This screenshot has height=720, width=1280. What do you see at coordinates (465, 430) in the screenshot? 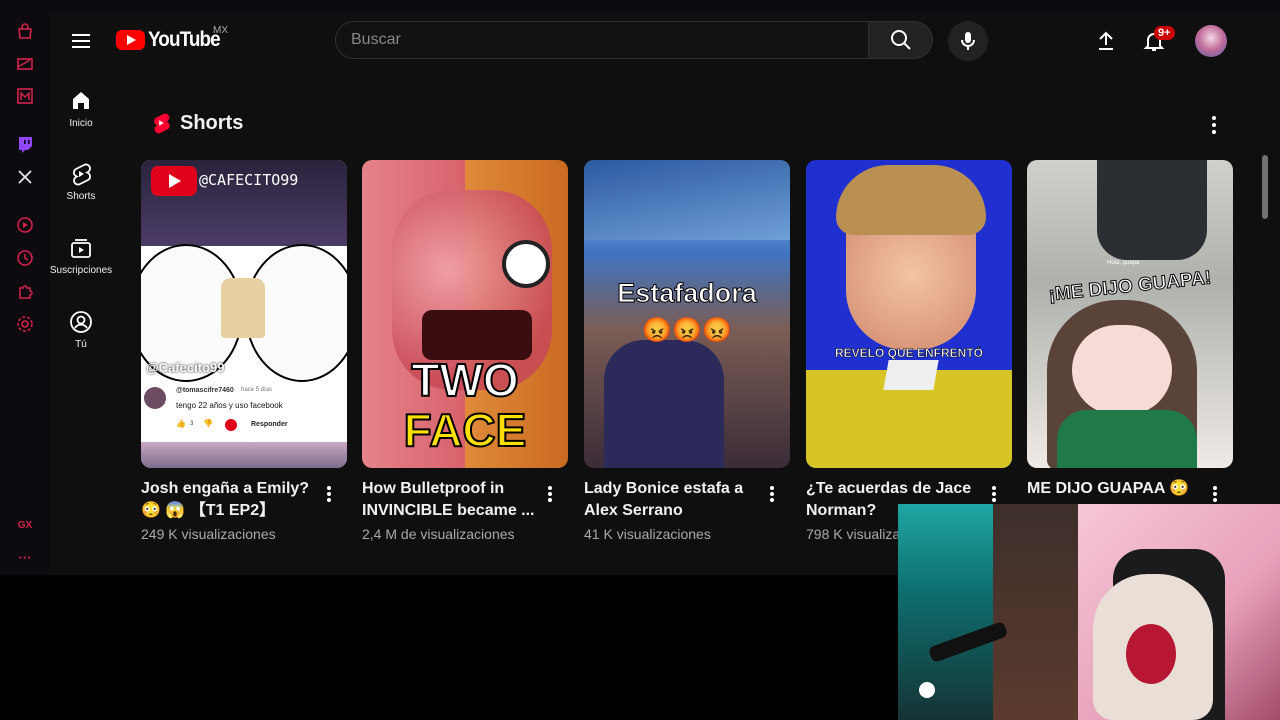
I see `overlay-line2: FACE` at bounding box center [465, 430].